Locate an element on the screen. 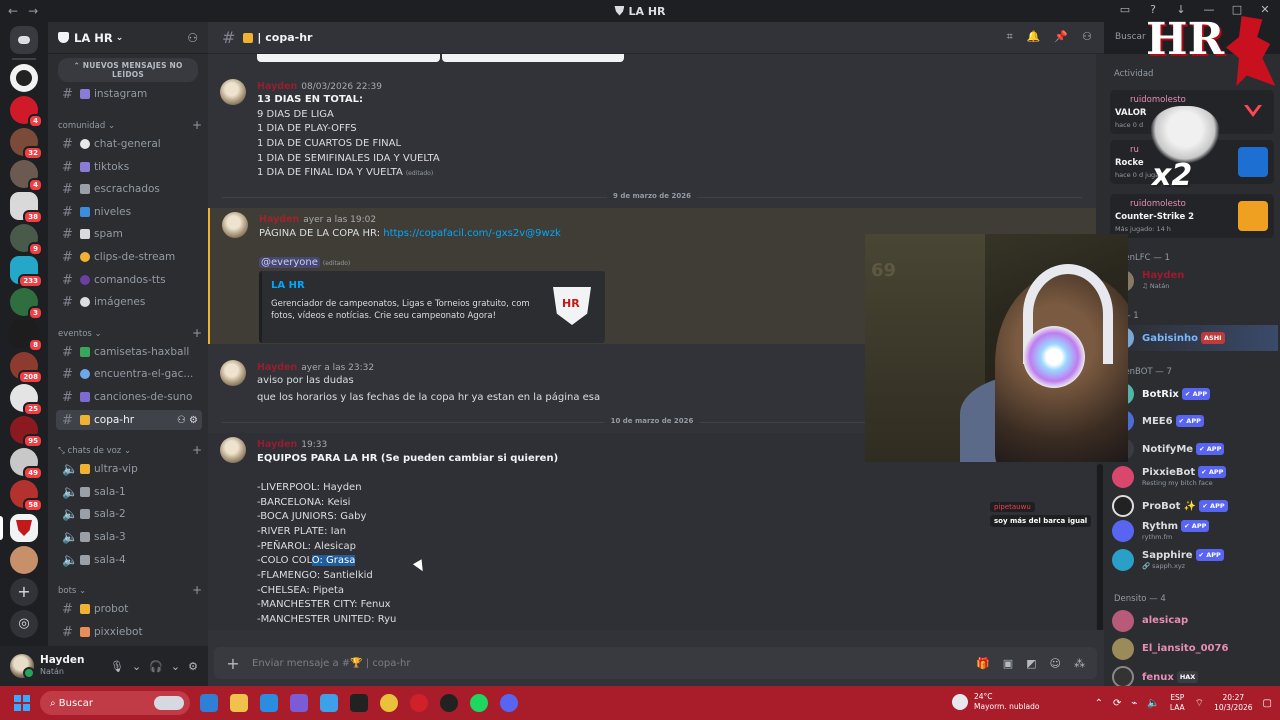 The image size is (1280, 720). member-item: El_iansito_0076 is located at coordinates (1195, 649).